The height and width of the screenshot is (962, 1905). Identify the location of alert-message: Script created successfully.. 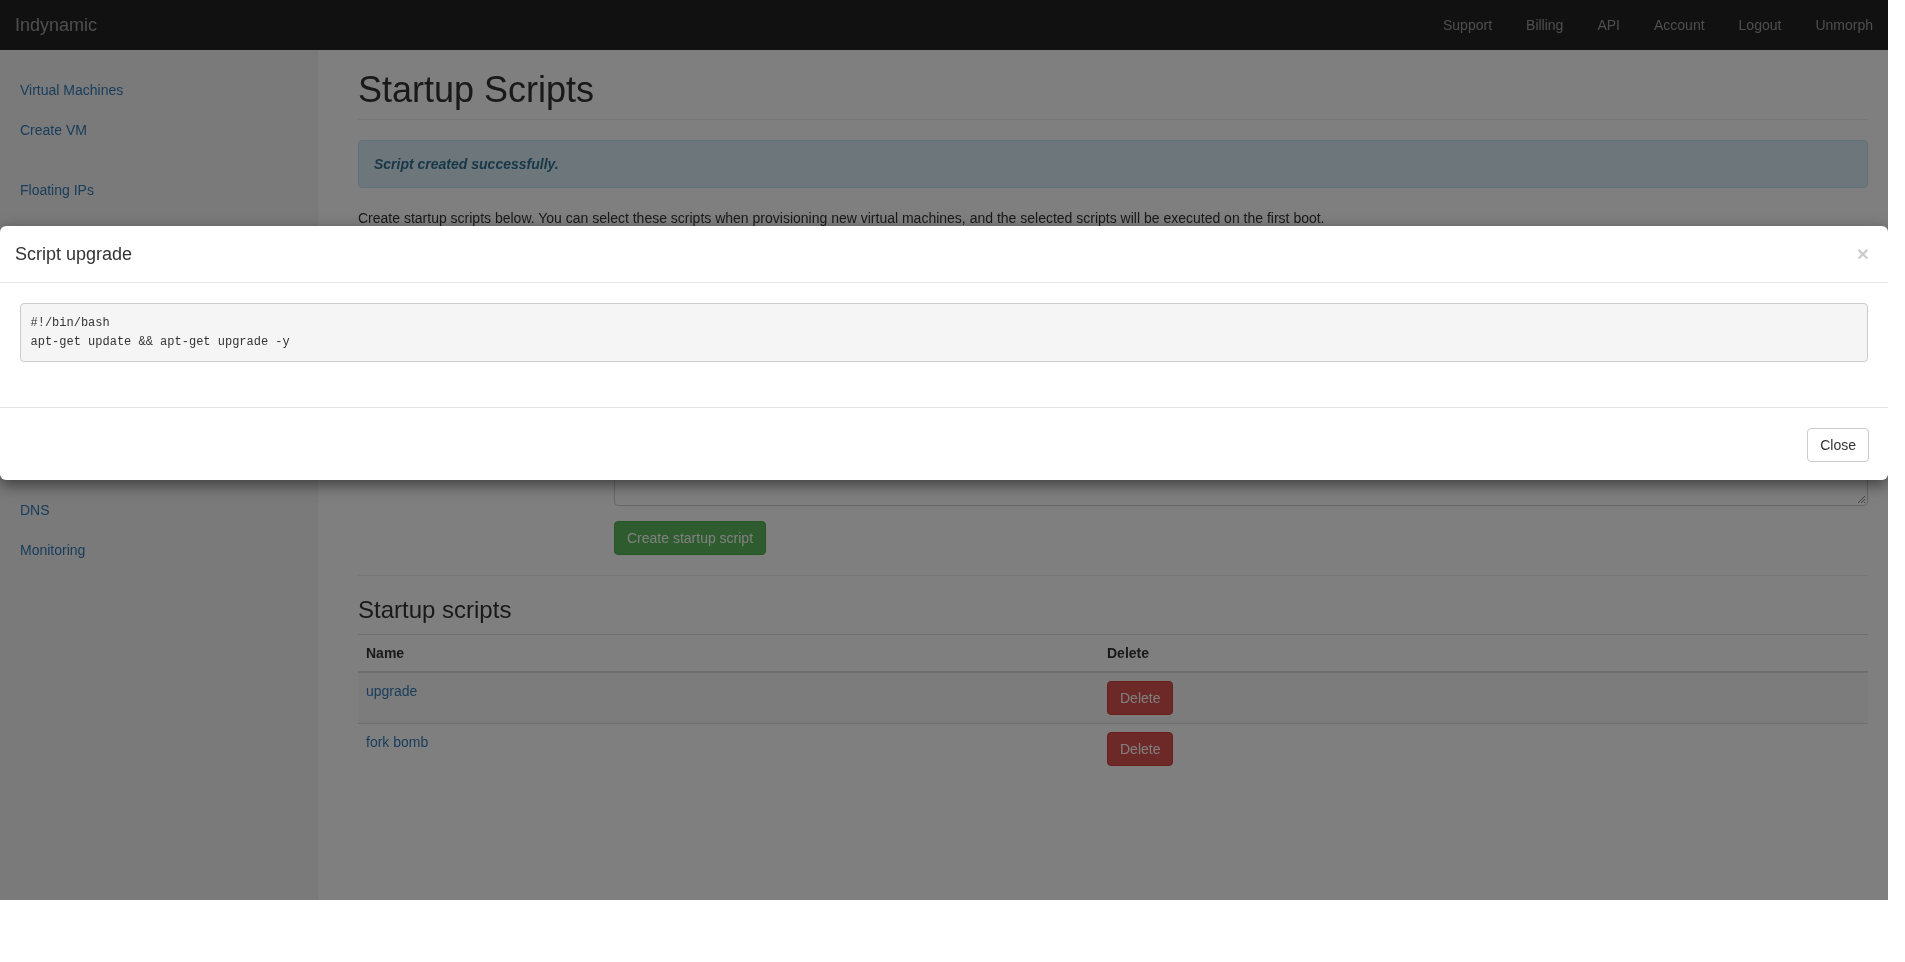
(466, 164).